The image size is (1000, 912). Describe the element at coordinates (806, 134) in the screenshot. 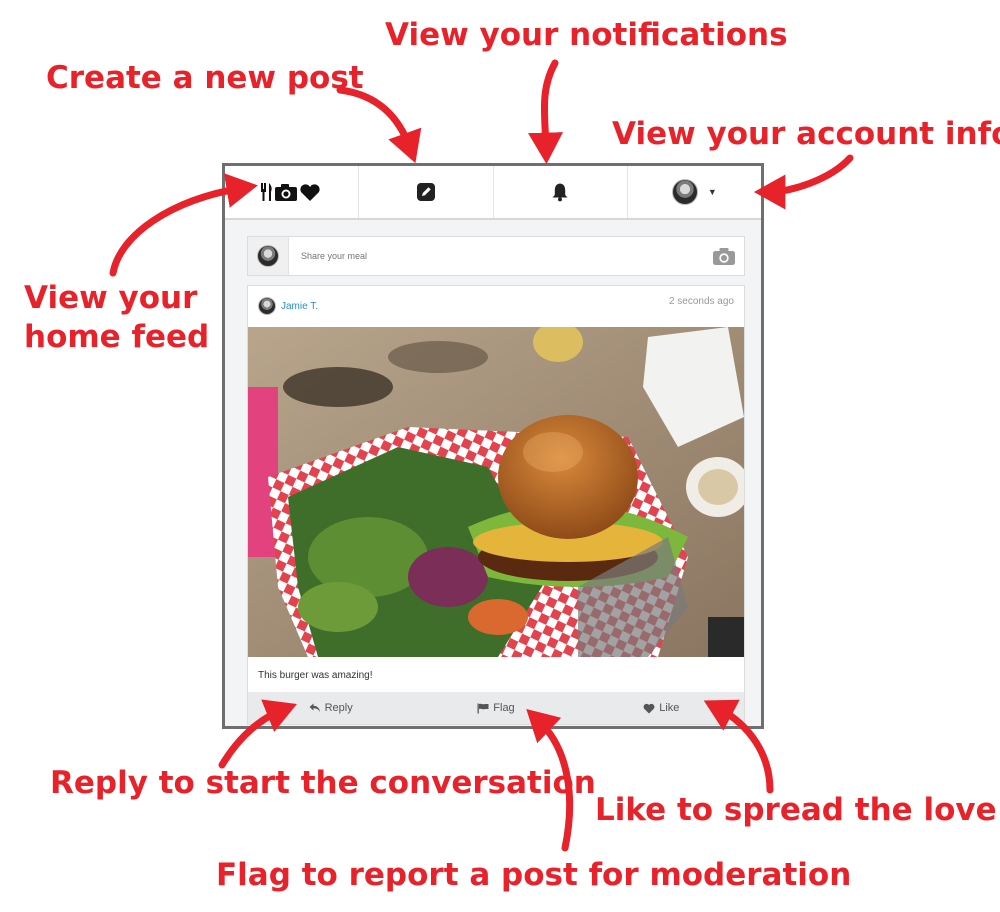

I see `callout-account-info: View your account info` at that location.